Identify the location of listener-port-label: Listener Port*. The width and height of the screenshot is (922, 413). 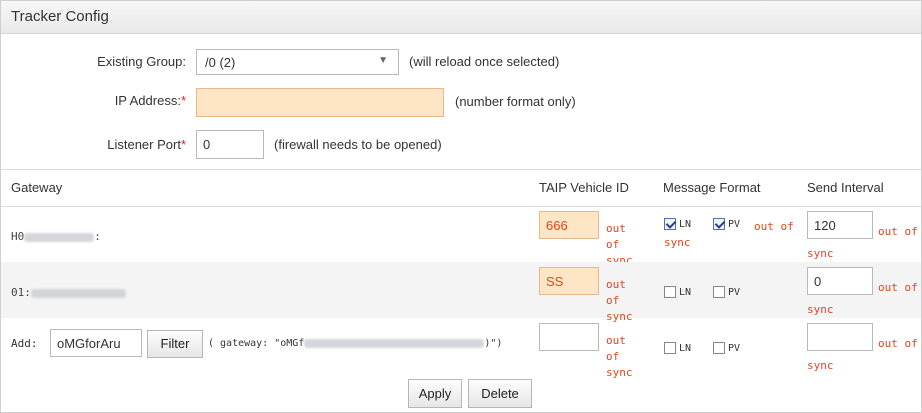
(146, 144).